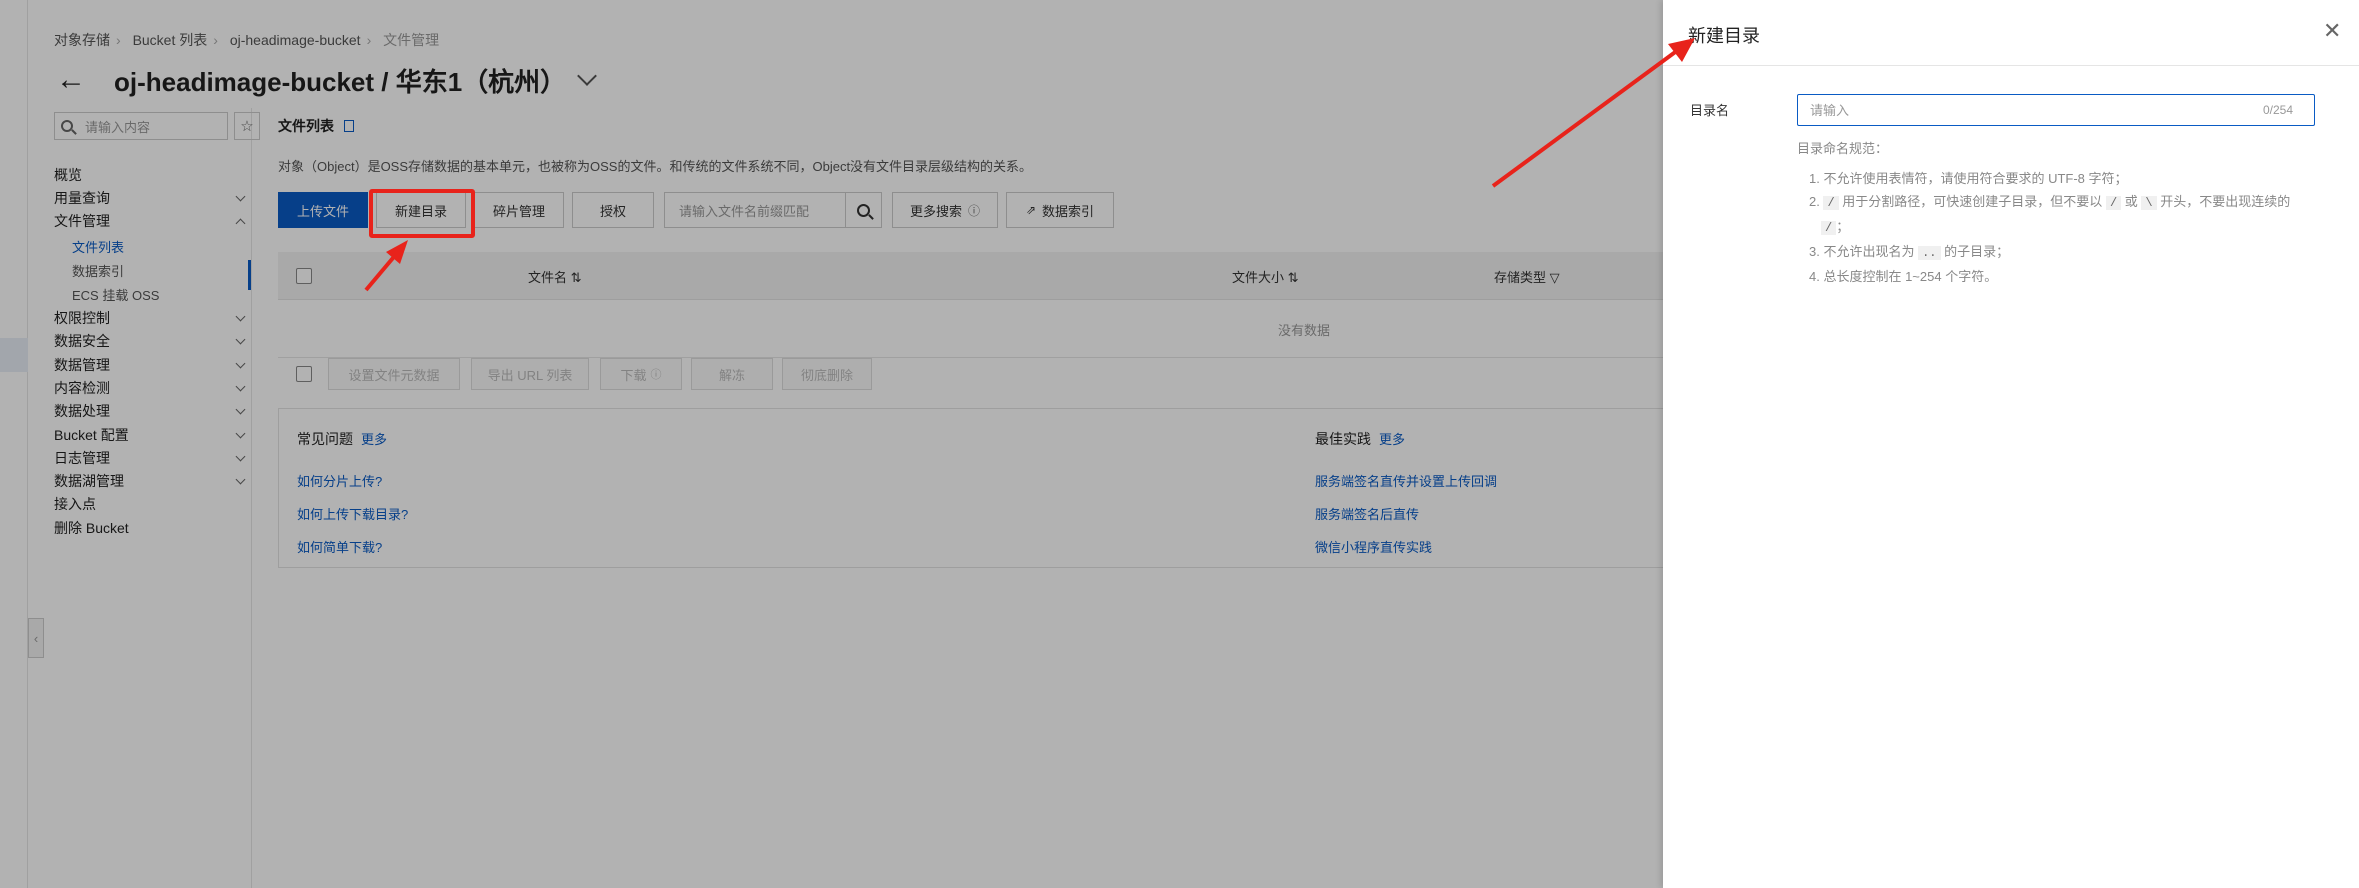  What do you see at coordinates (1593, 113) in the screenshot?
I see `annotation-arrow-to-drawer-title` at bounding box center [1593, 113].